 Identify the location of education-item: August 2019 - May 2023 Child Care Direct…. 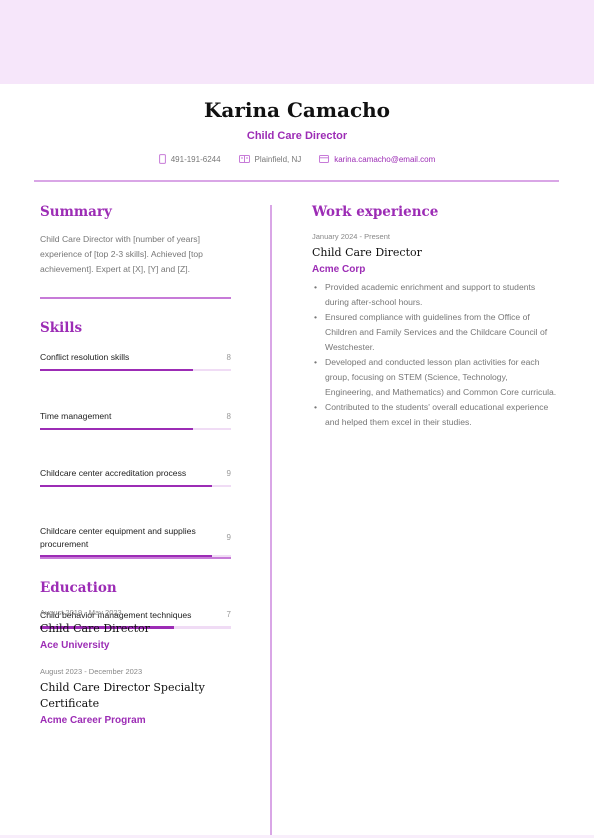
(135, 629).